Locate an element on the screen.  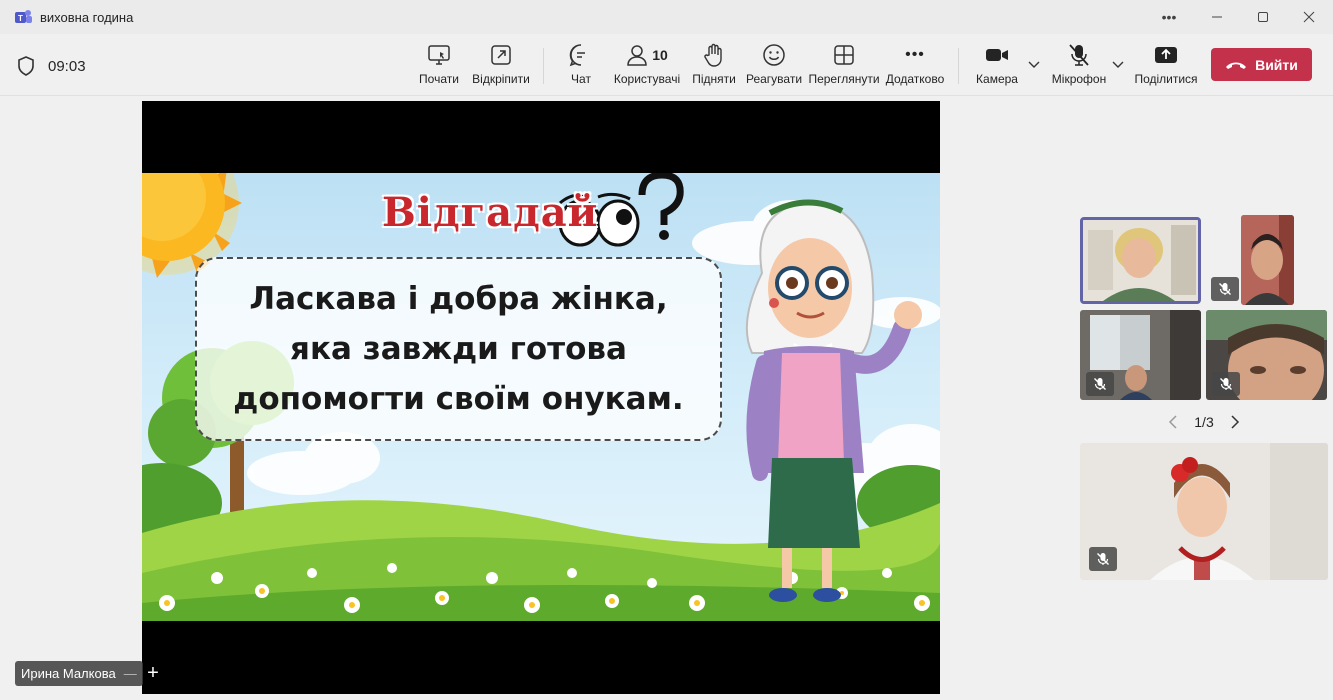
close-icon is located at coordinates (1309, 17).